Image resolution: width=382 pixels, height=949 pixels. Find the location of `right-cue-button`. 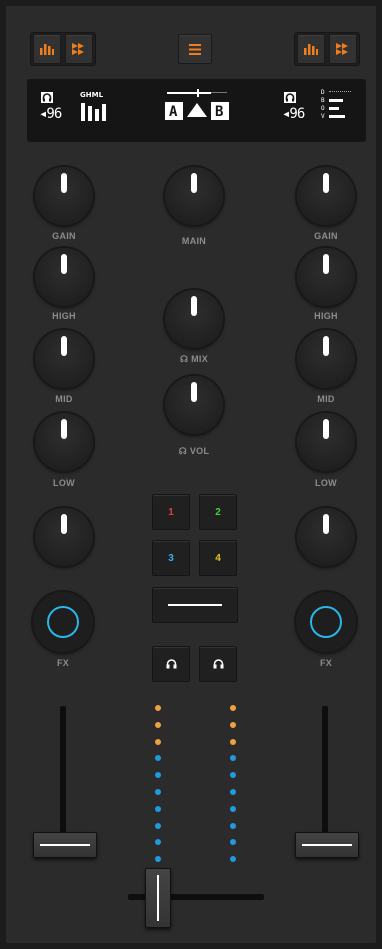

right-cue-button is located at coordinates (218, 664).